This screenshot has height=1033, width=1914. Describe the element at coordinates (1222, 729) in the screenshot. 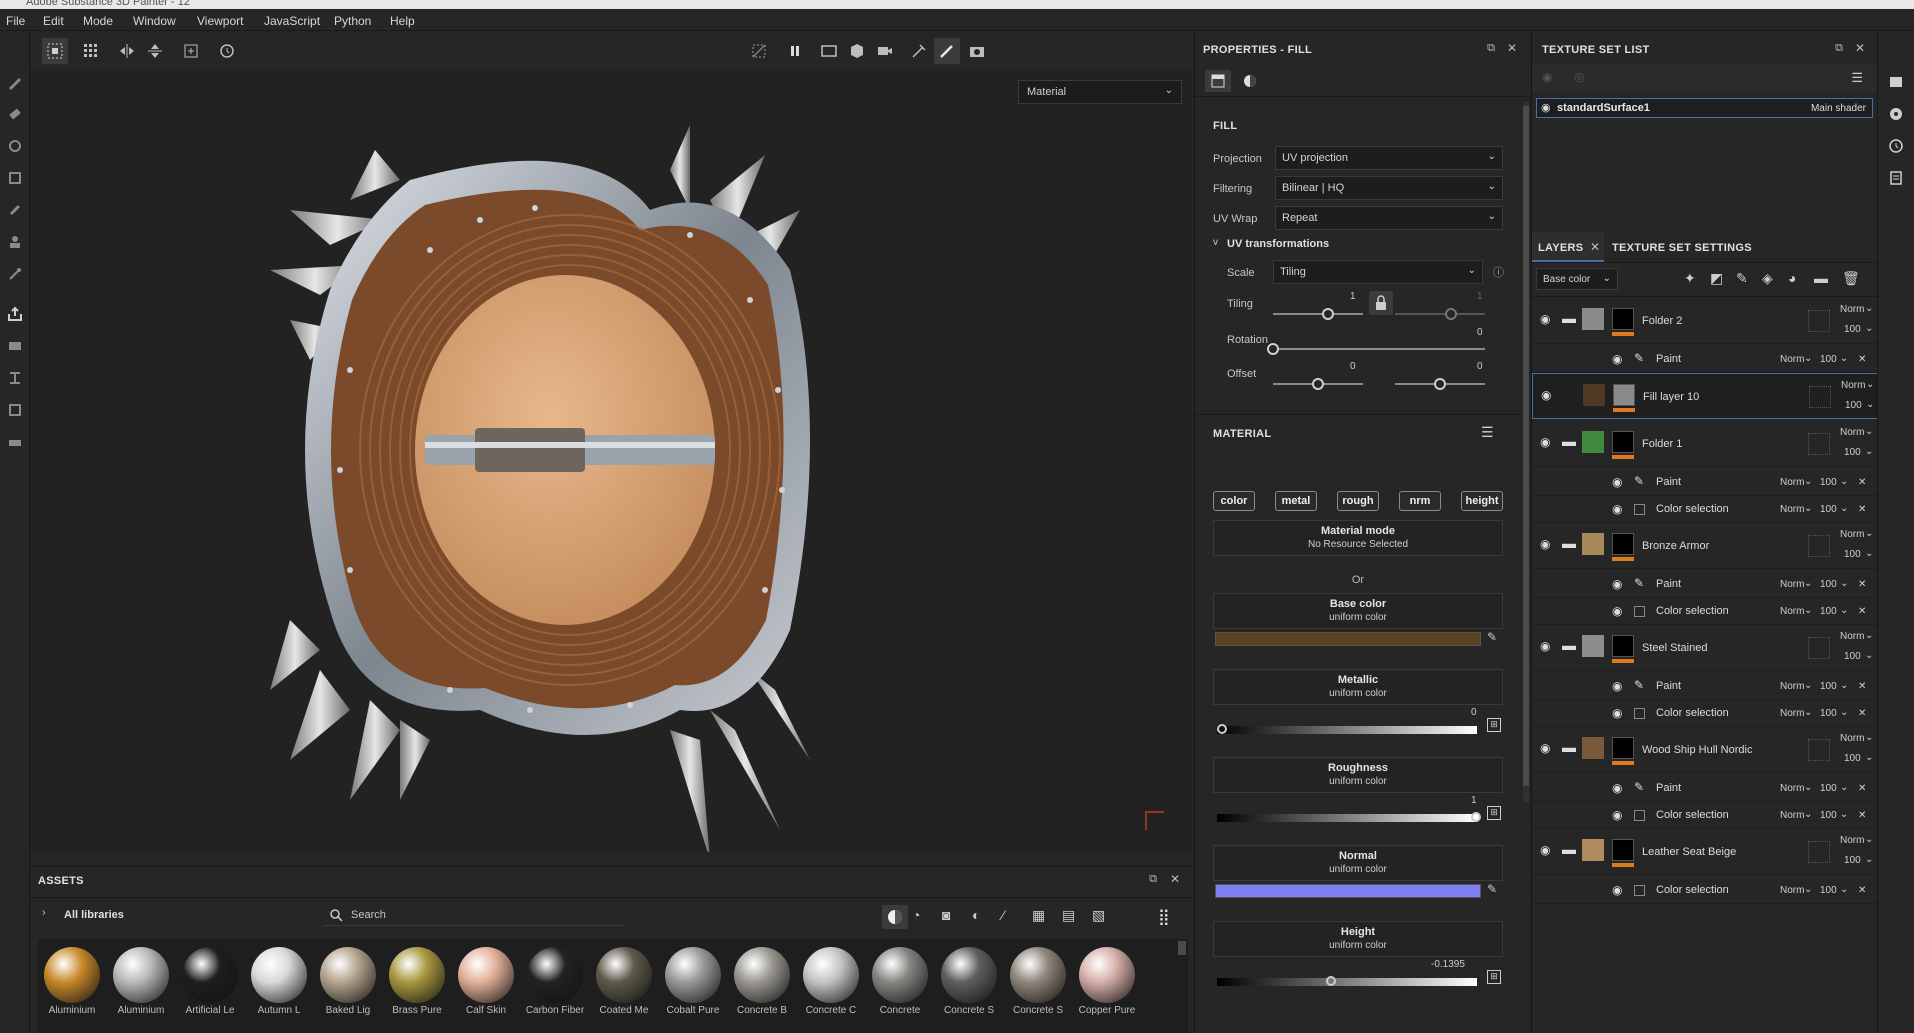

I see `metallic-knob` at that location.